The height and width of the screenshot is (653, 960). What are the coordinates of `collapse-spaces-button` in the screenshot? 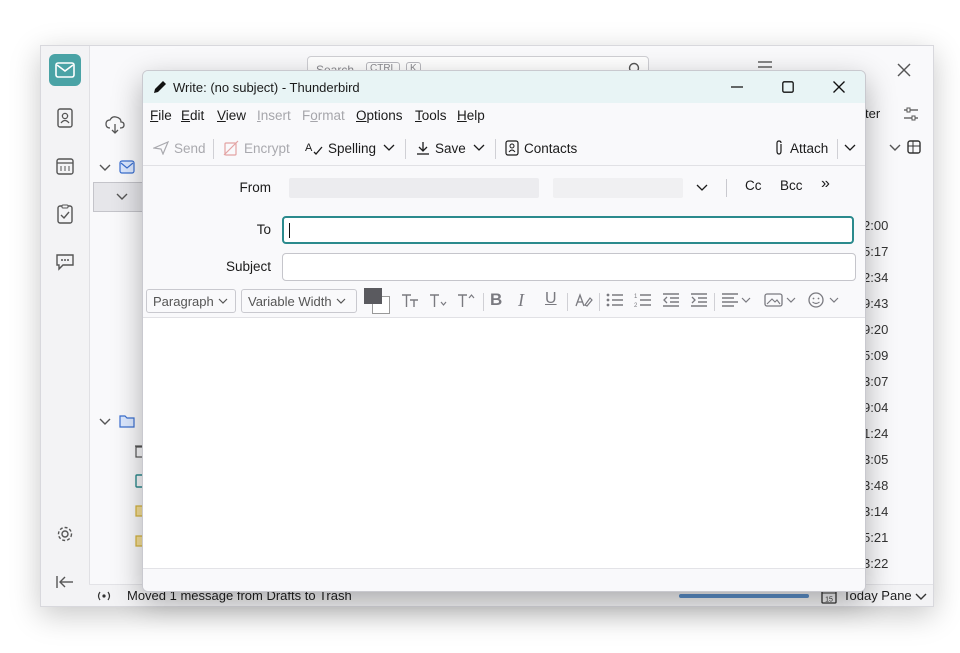 It's located at (65, 582).